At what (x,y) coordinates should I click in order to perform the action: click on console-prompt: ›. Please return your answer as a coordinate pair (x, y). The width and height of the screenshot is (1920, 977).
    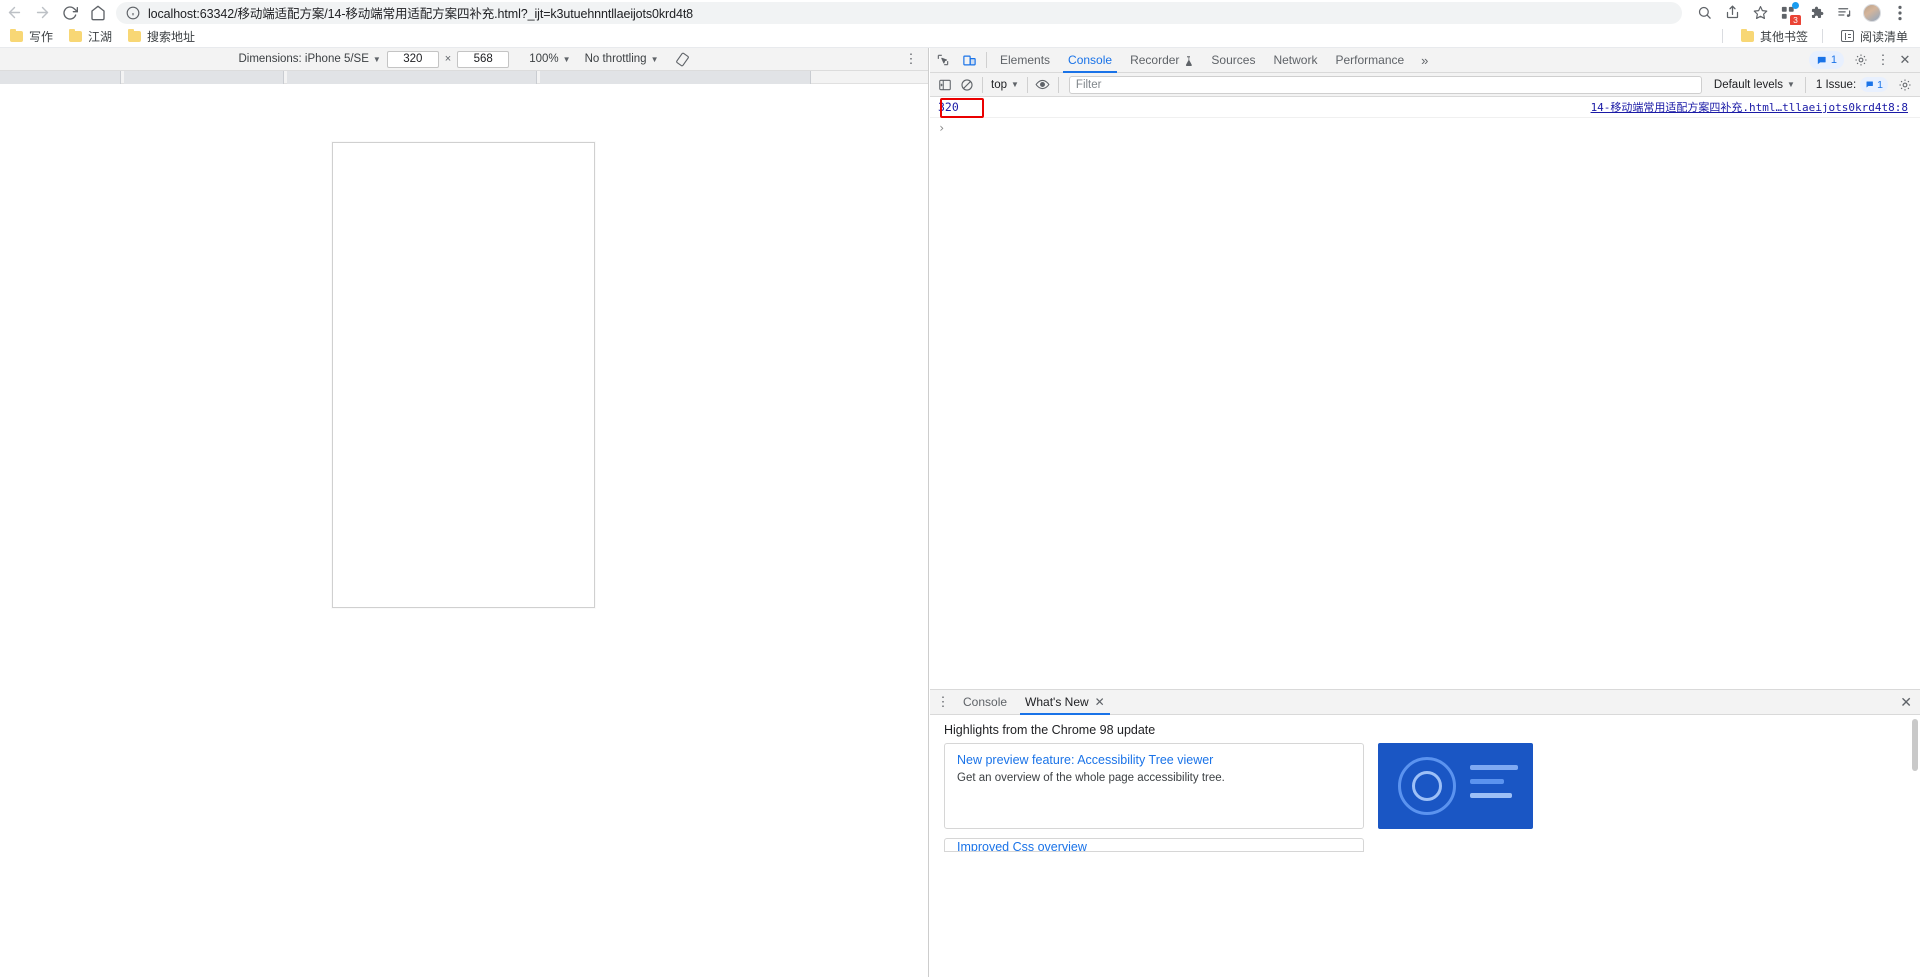
    Looking at the image, I should click on (1425, 127).